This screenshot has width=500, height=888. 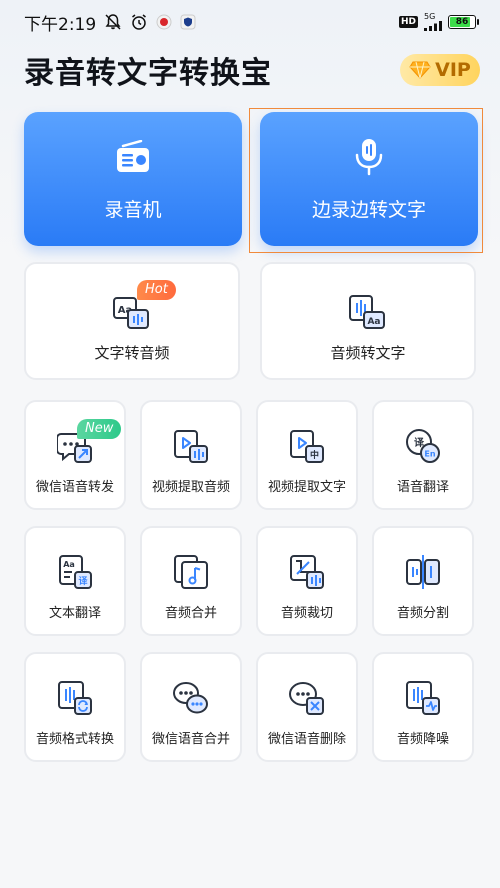 What do you see at coordinates (422, 739) in the screenshot?
I see `tool-label: 音频降噪` at bounding box center [422, 739].